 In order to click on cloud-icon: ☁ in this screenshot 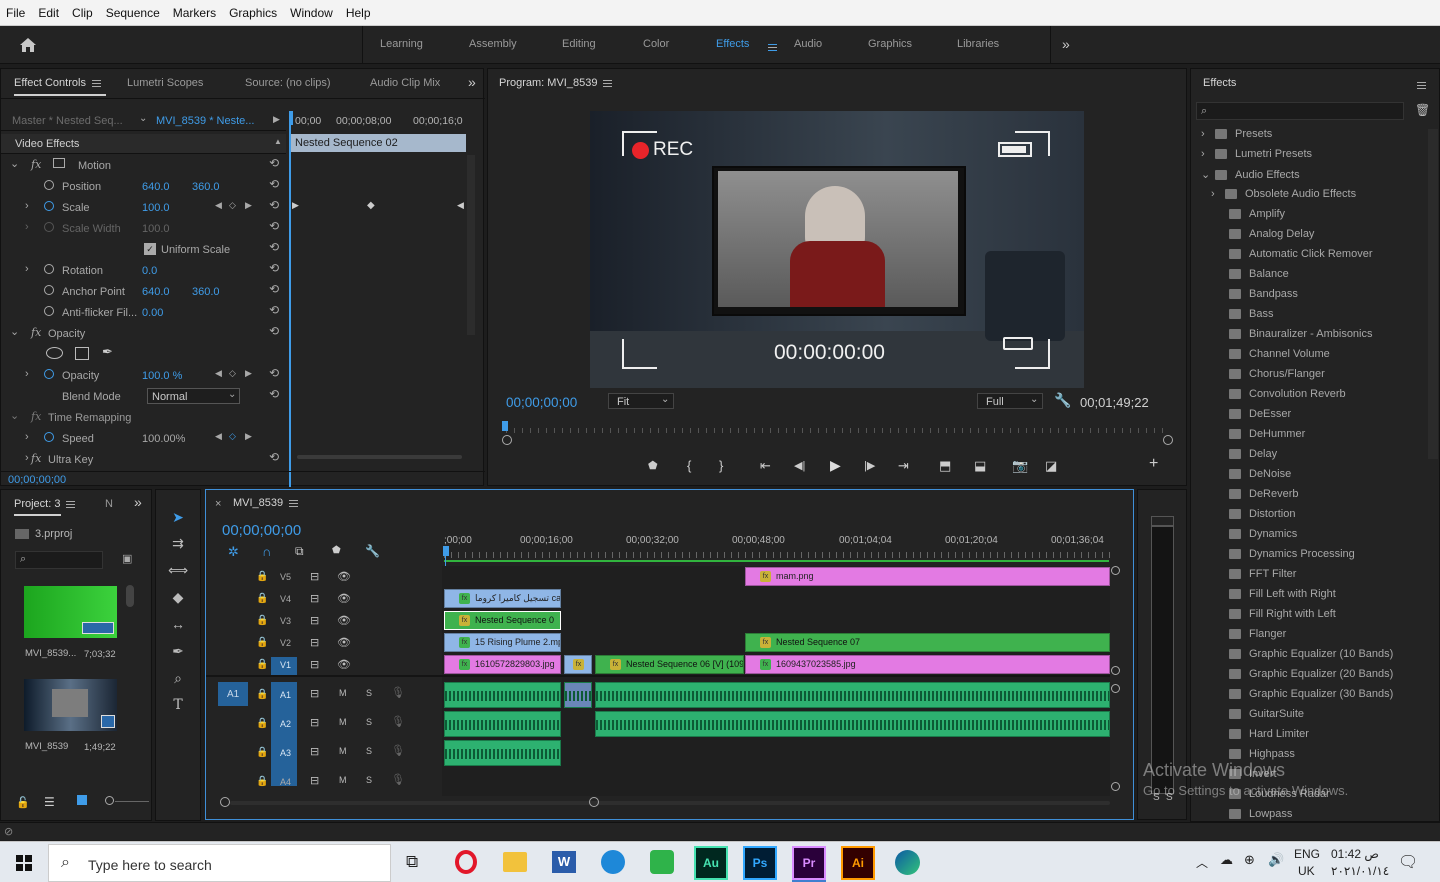, I will do `click(1226, 860)`.